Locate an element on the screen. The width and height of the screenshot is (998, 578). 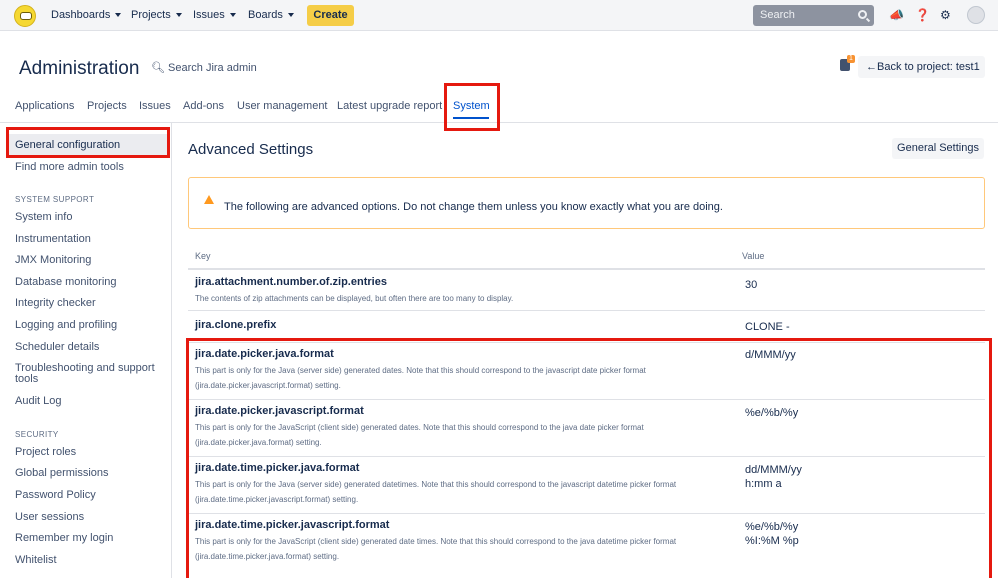
sidebar-item-database-monitoring: Database monitoring is located at coordinates (66, 282).